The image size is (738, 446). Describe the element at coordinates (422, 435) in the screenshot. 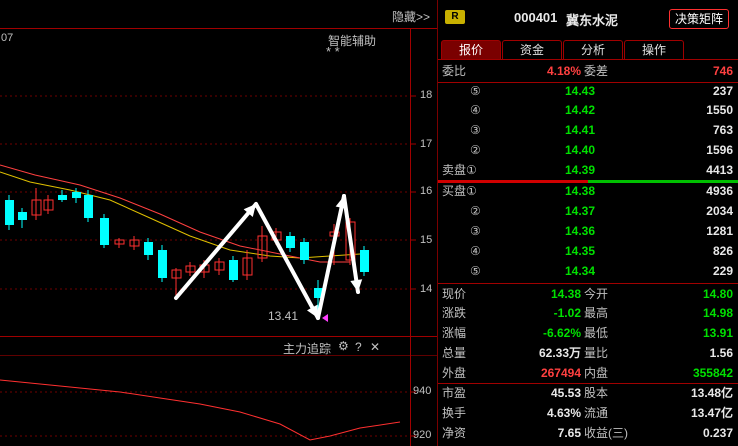

I see `sub-y-label-920: 920` at that location.